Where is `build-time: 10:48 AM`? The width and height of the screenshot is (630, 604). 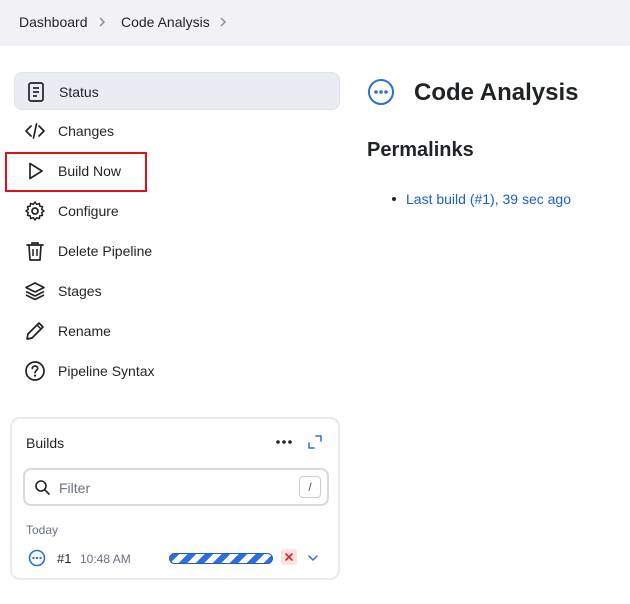
build-time: 10:48 AM is located at coordinates (105, 559).